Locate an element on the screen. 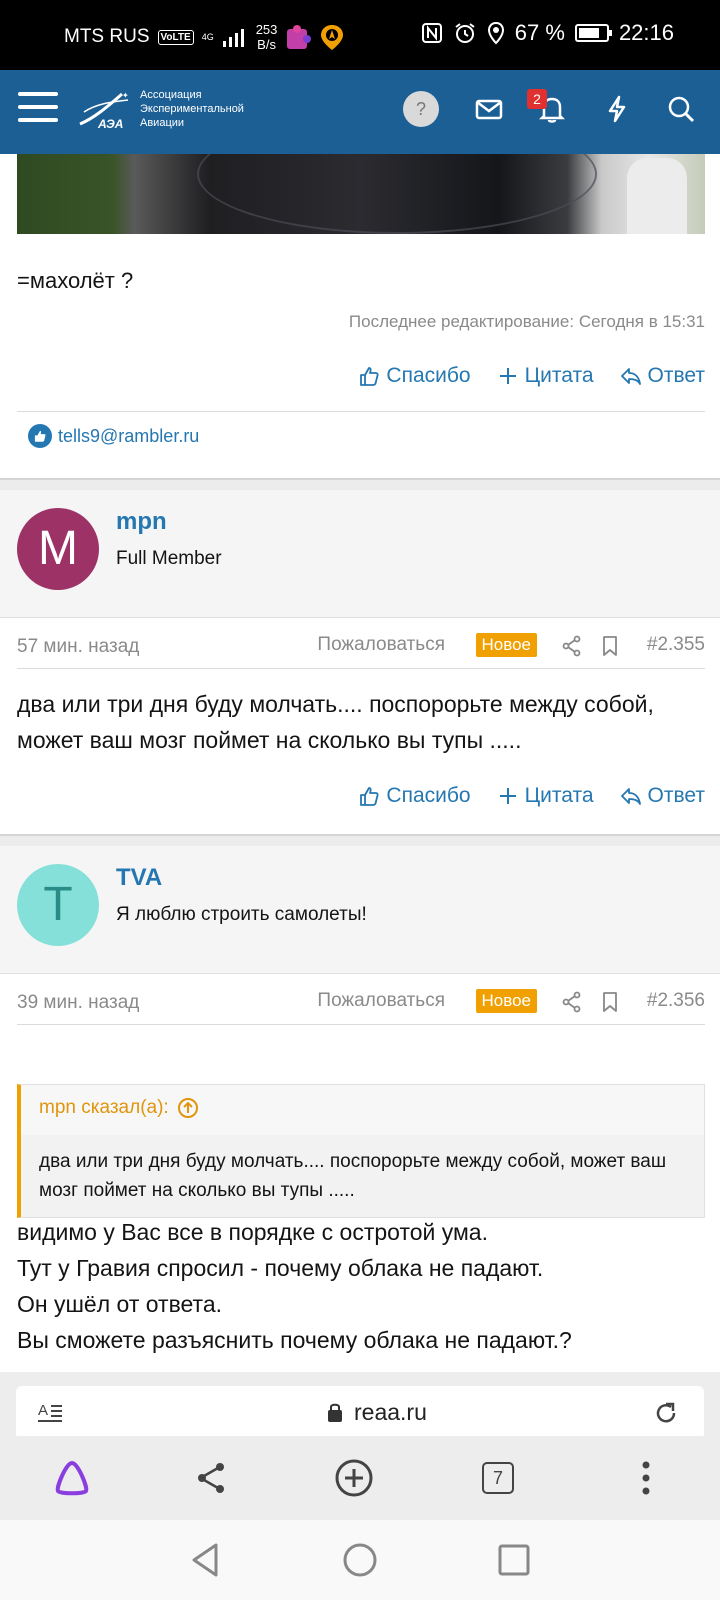  address-field: A reaa.ru is located at coordinates (360, 1413).